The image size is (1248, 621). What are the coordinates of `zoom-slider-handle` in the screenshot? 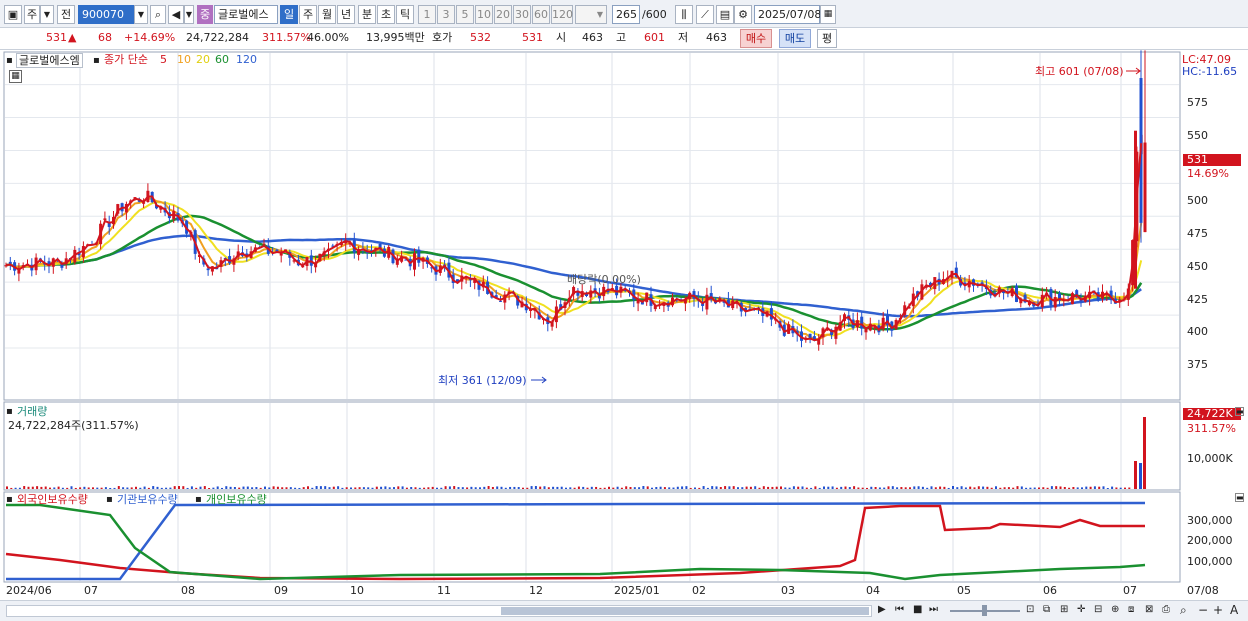 It's located at (984, 610).